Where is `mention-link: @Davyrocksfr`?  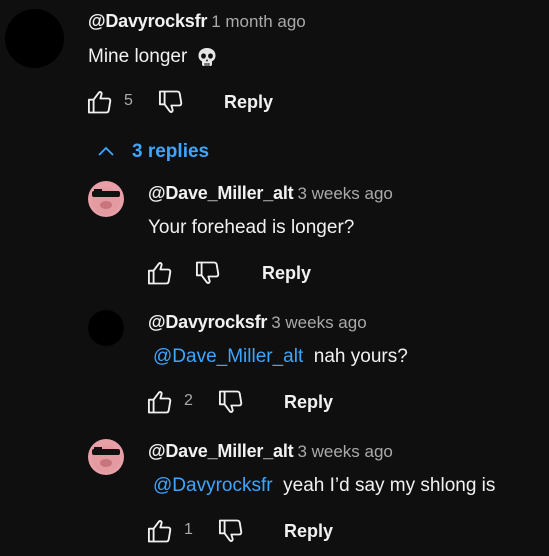 mention-link: @Davyrocksfr is located at coordinates (213, 485).